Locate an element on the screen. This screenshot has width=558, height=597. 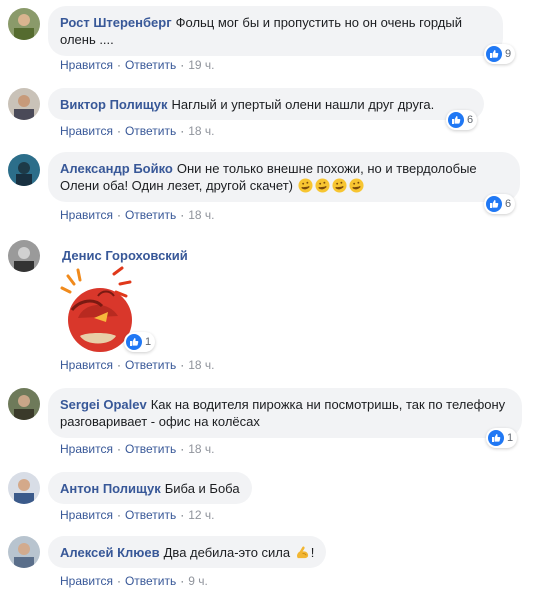
reaction-number: 9 is located at coordinates (508, 54).